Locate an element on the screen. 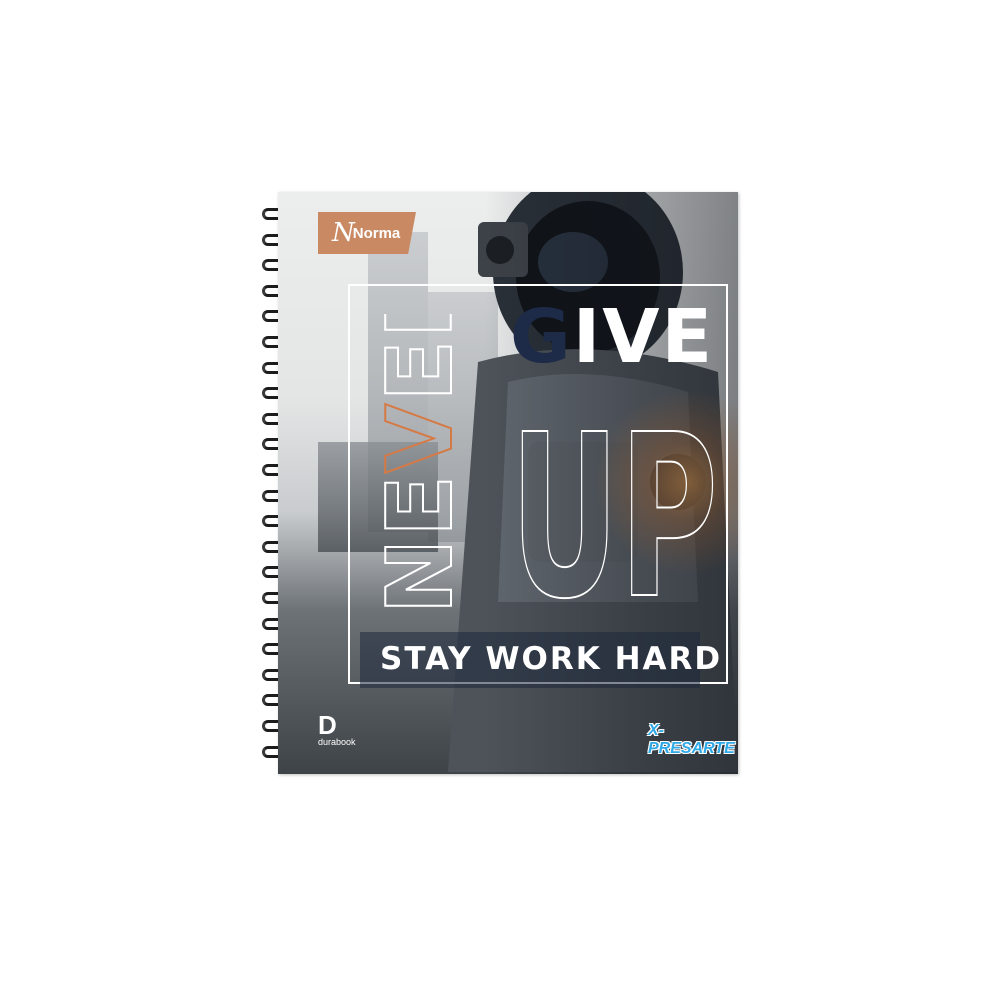 The image size is (1000, 1000). durabook-mark: D is located at coordinates (327, 725).